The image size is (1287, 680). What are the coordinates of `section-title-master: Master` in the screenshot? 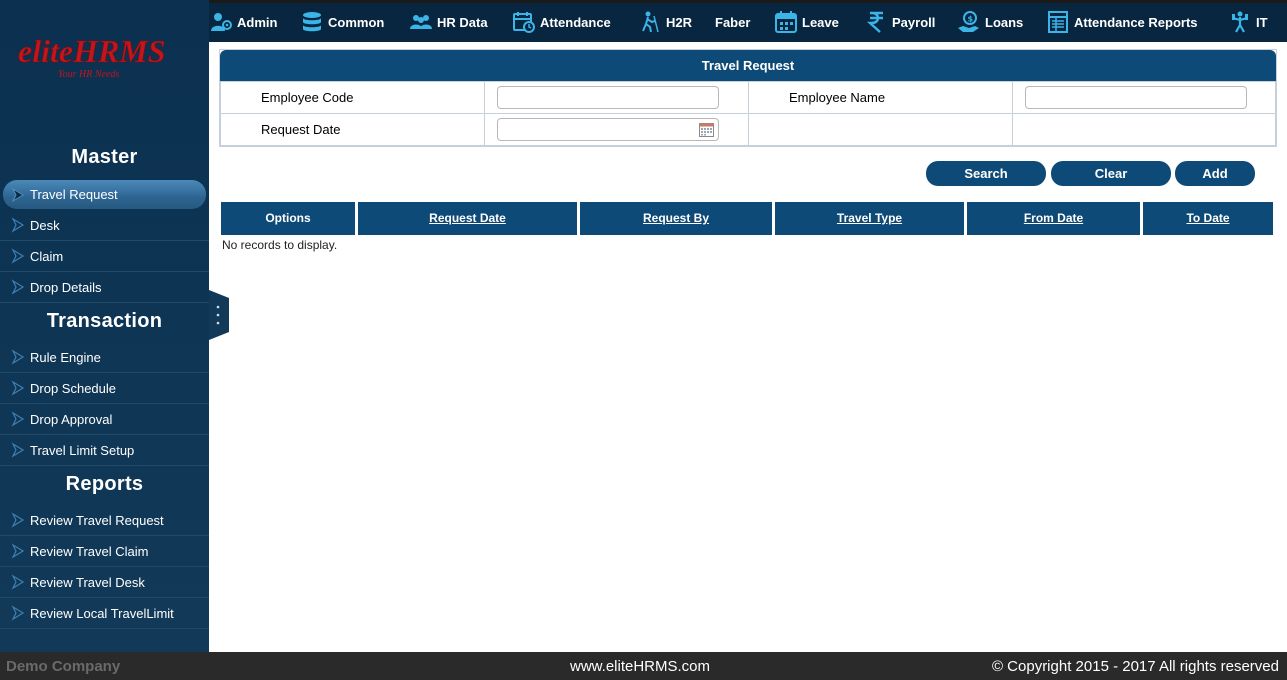 It's located at (104, 157).